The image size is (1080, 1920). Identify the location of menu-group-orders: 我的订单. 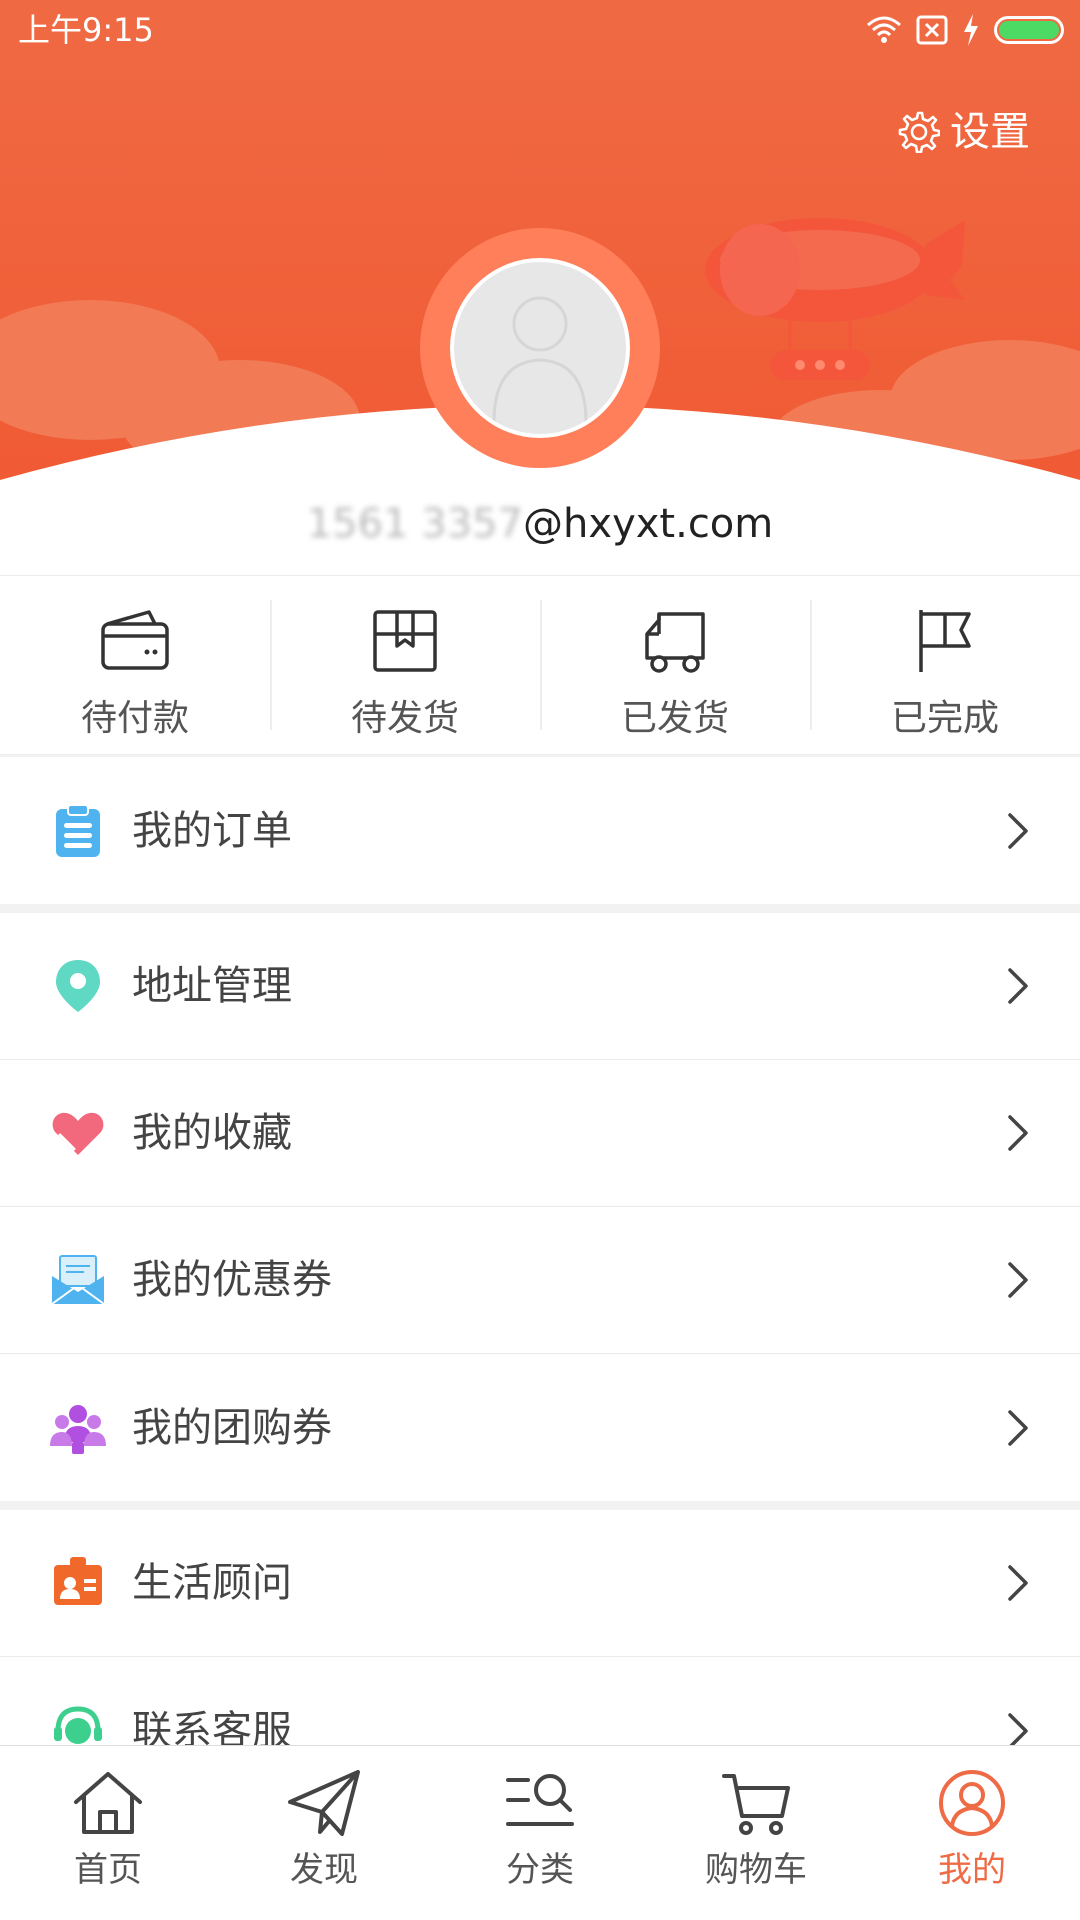
(540, 830).